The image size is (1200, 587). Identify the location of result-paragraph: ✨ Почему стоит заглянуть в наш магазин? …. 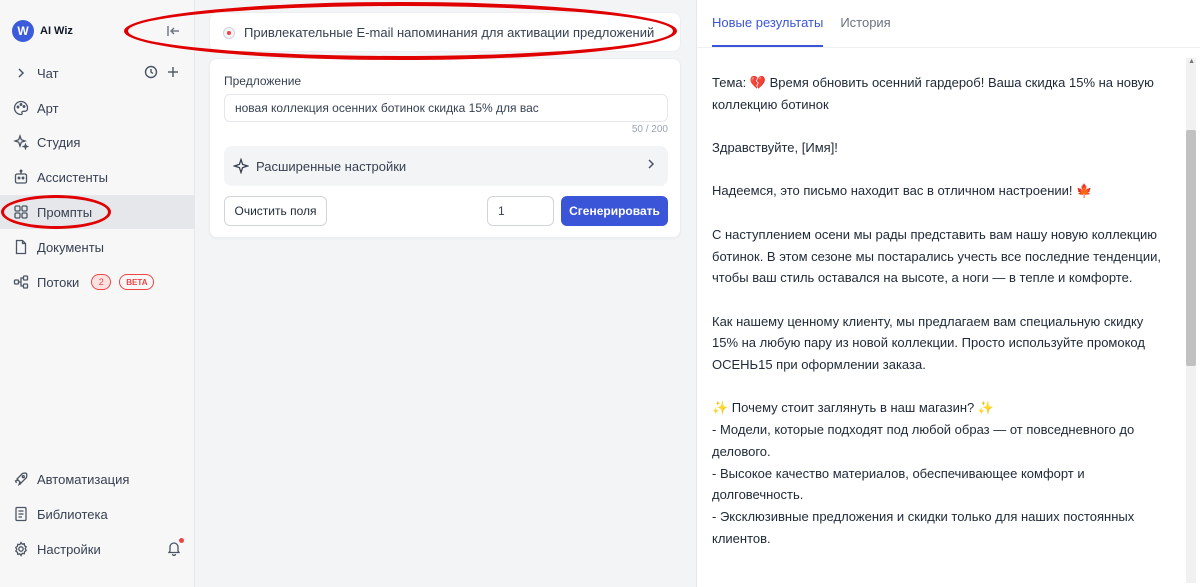
(923, 473).